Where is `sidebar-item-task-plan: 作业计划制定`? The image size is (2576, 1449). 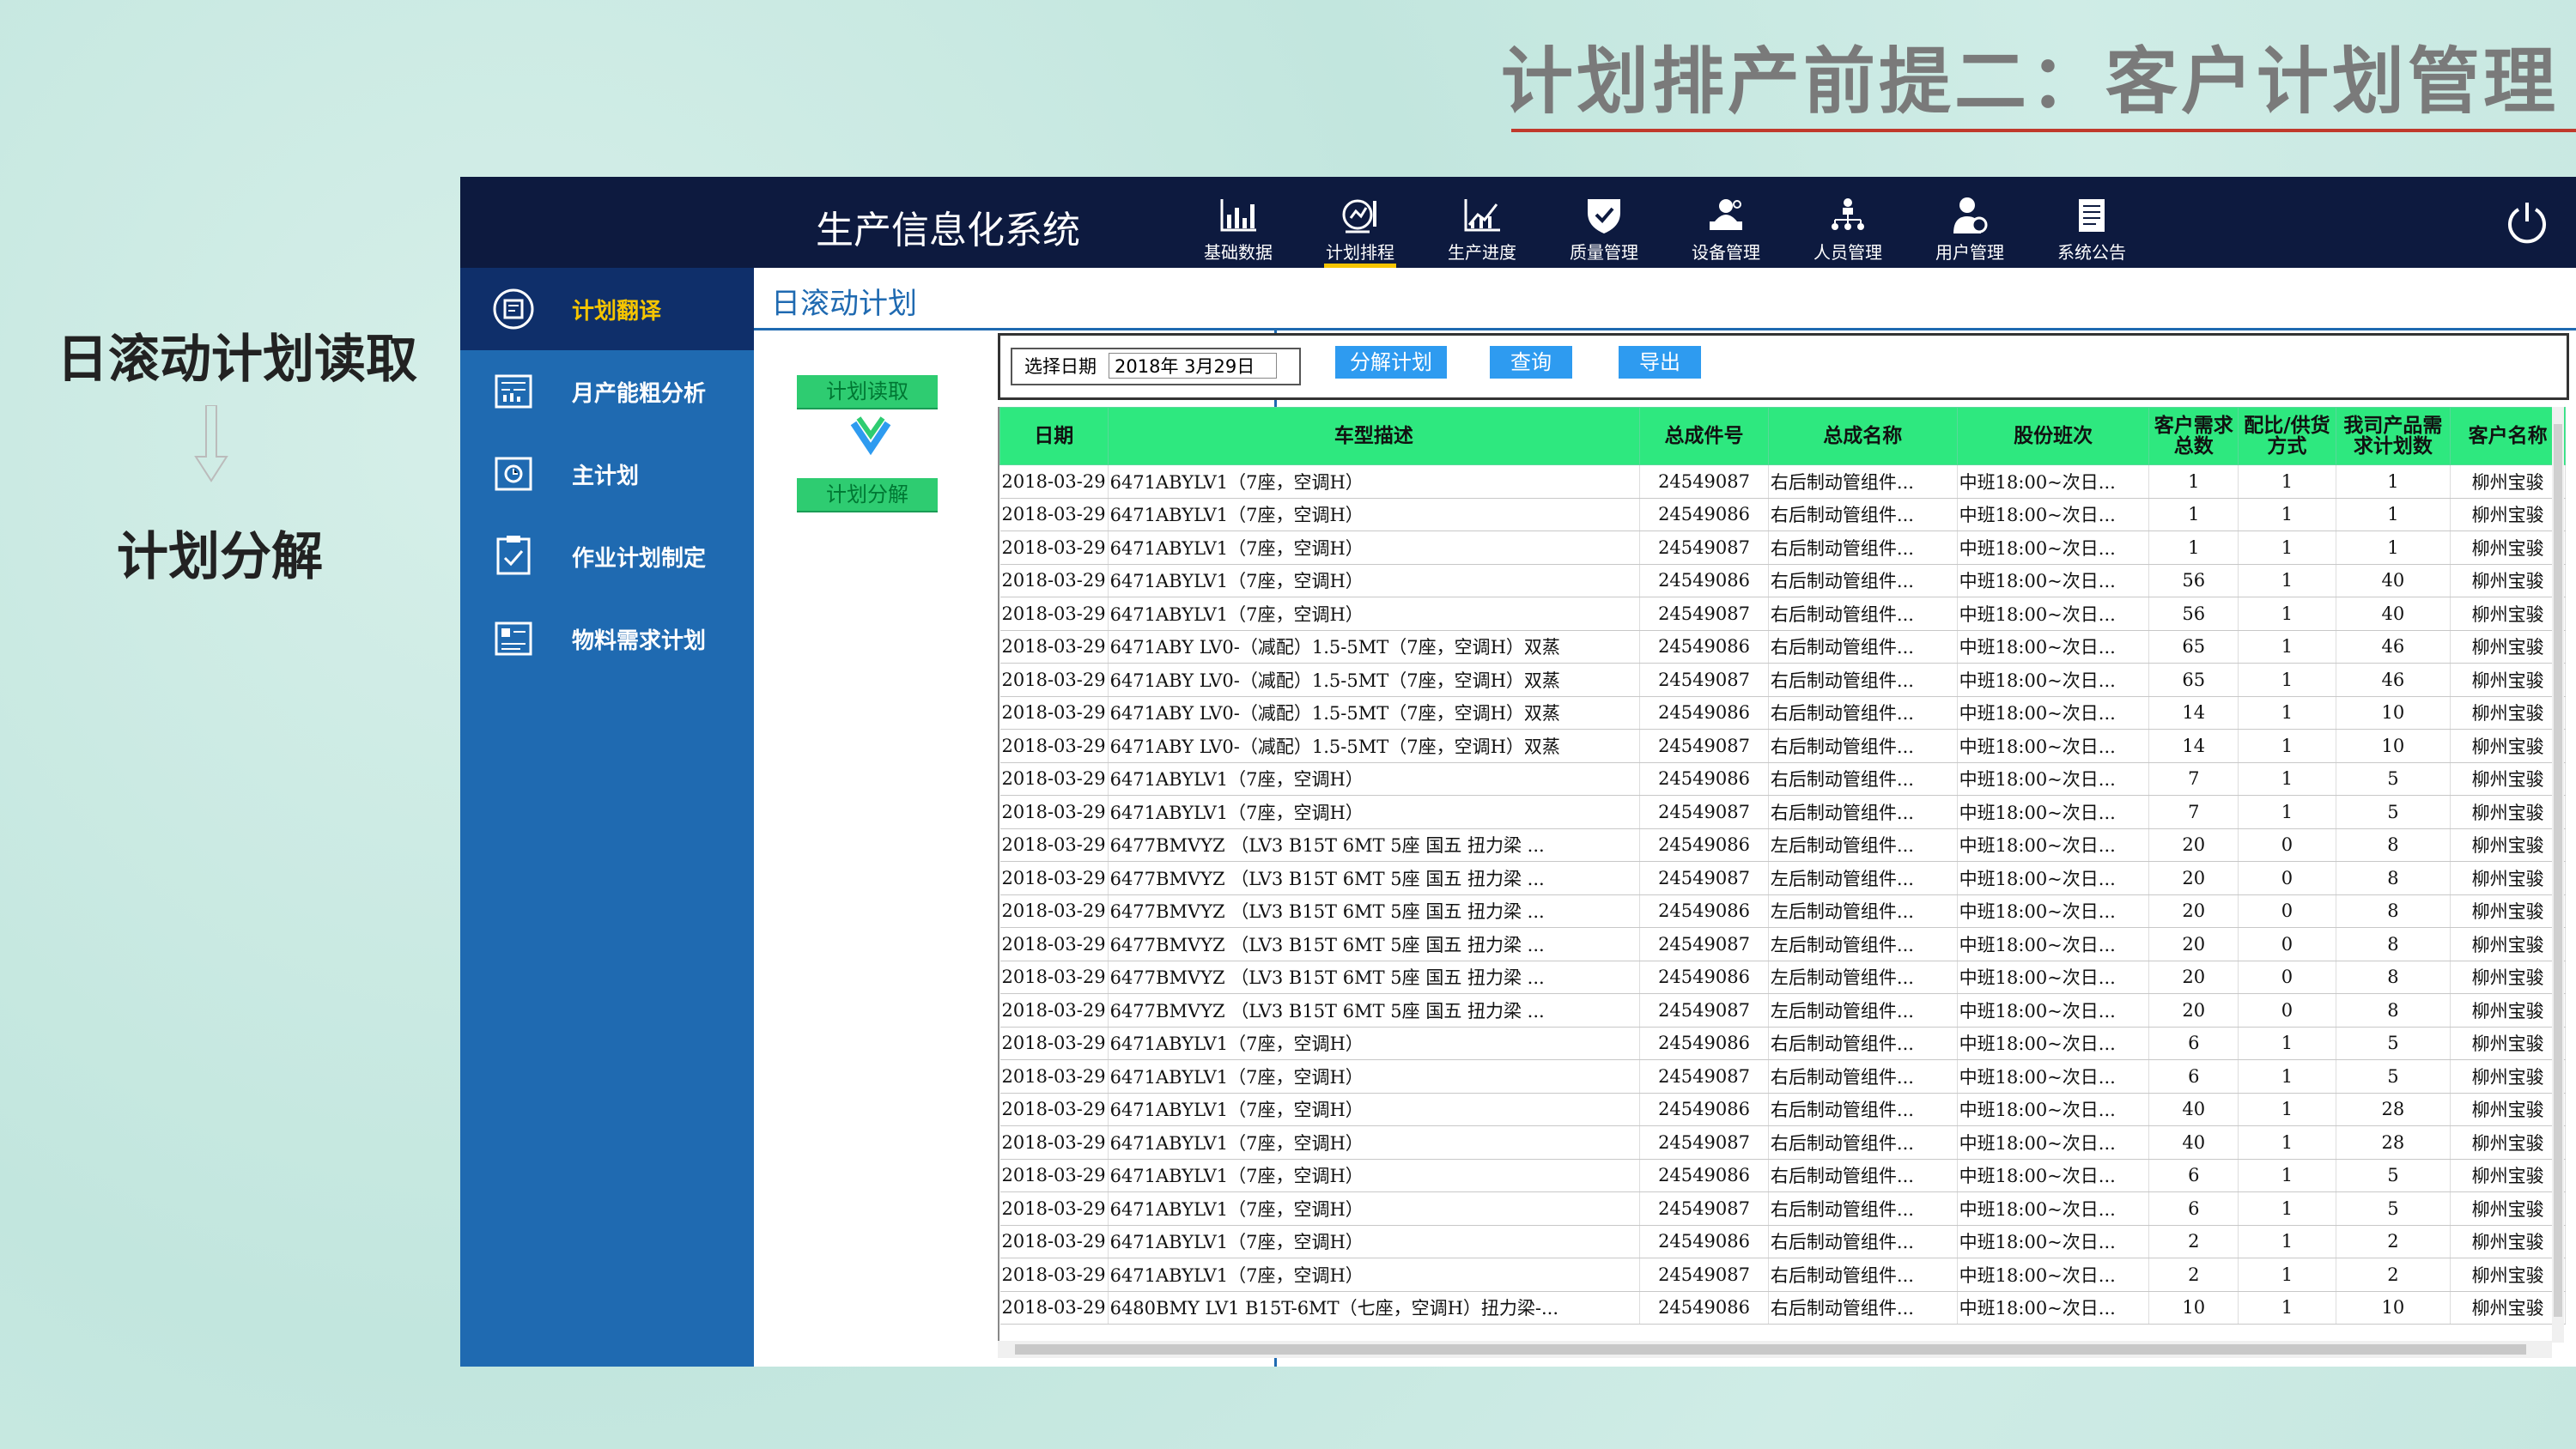 sidebar-item-task-plan: 作业计划制定 is located at coordinates (607, 556).